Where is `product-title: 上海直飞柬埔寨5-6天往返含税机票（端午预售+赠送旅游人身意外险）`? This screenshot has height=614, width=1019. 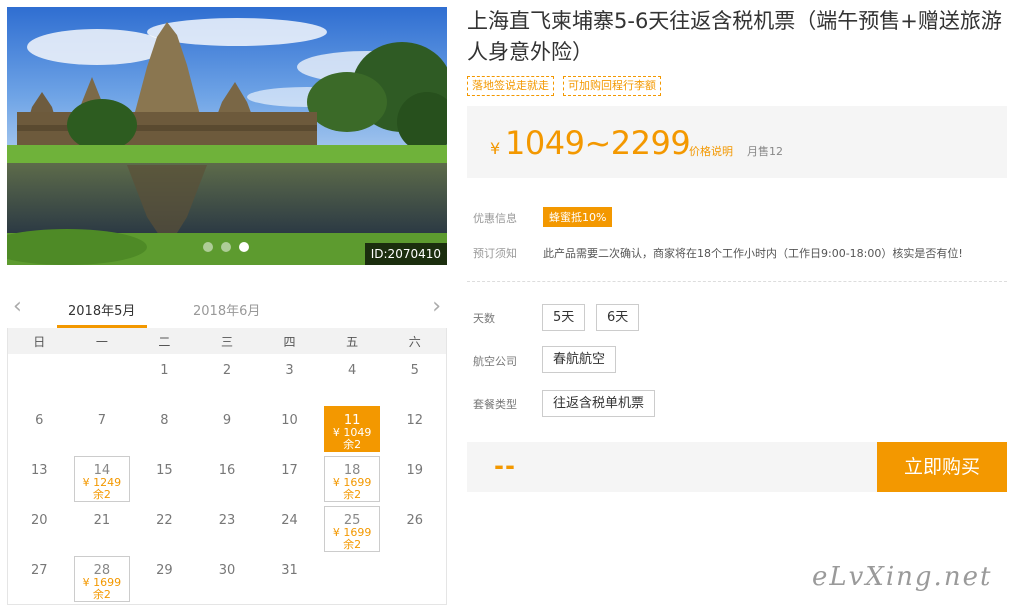
product-title: 上海直飞柬埔寨5-6天往返含税机票（端午预售+赠送旅游人身意外险） is located at coordinates (734, 36).